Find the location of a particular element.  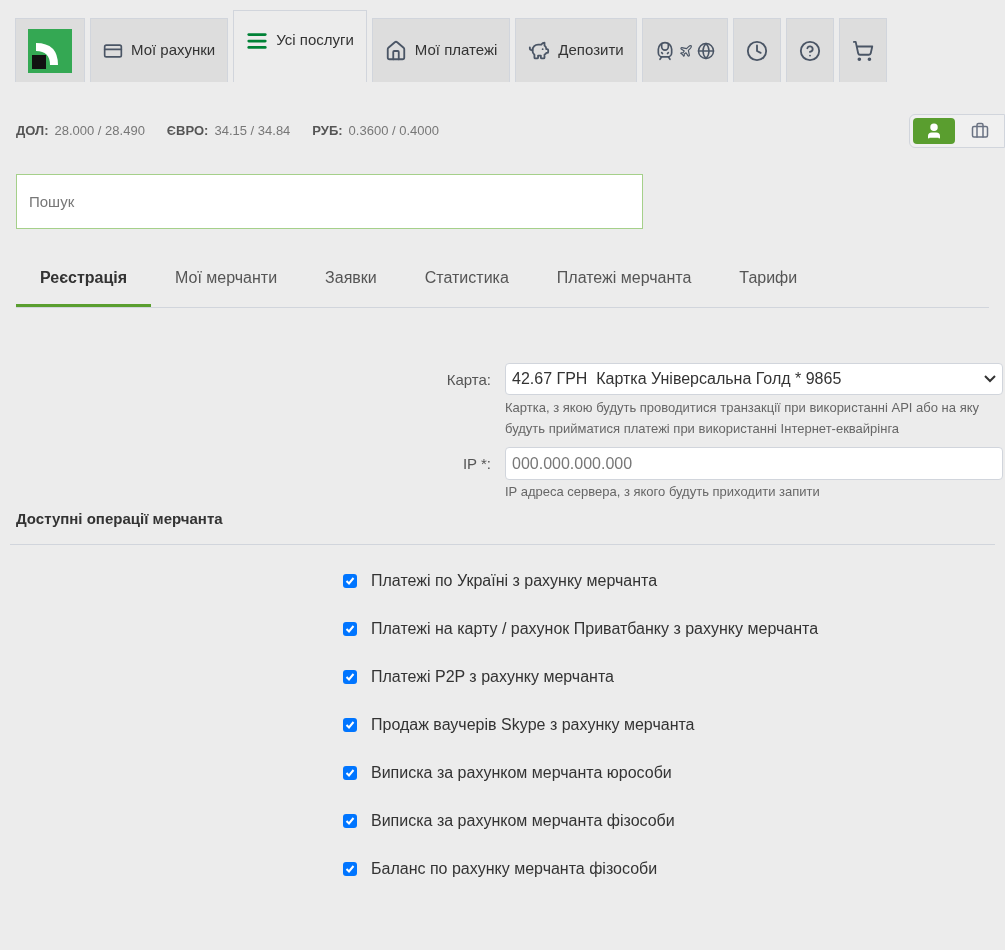

section-tab: Заявки is located at coordinates (351, 279).